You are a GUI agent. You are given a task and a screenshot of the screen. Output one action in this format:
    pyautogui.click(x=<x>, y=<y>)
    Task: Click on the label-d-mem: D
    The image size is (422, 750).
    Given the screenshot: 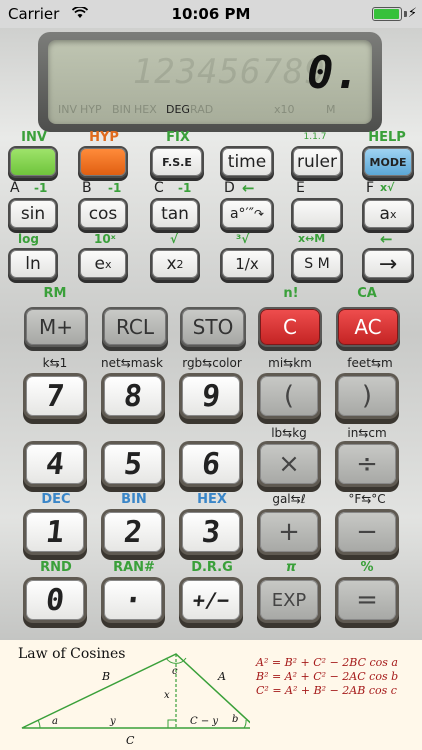 What is the action you would take?
    pyautogui.click(x=229, y=188)
    